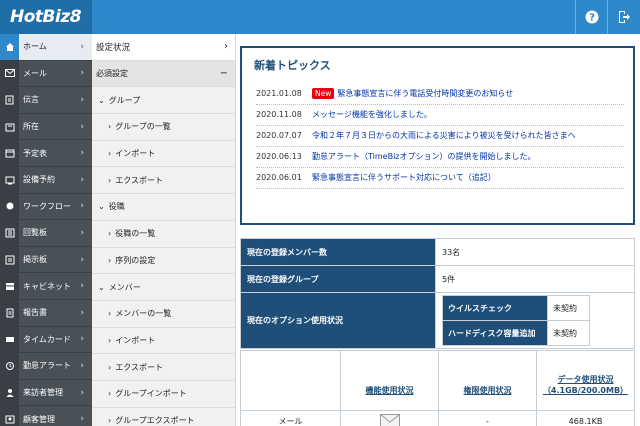 The image size is (640, 426). I want to click on submenu-item-group-list: › グループの一覧, so click(163, 127).